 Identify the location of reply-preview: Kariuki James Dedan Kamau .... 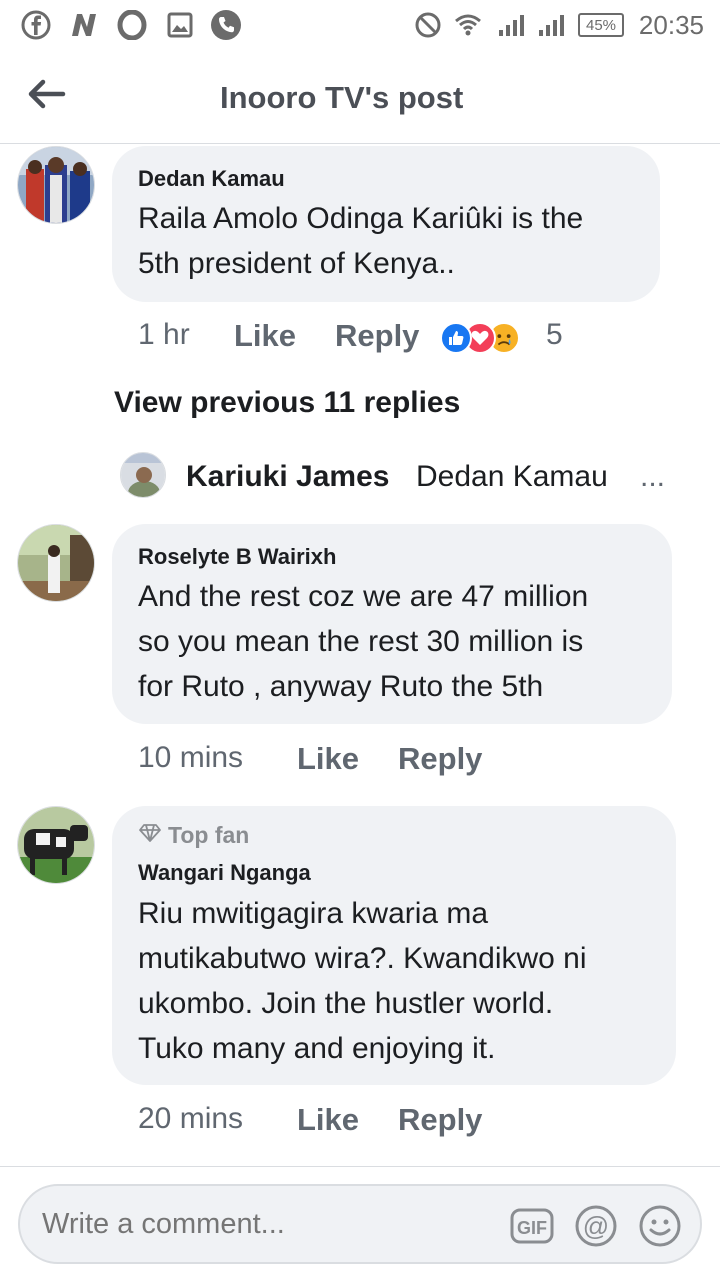
(410, 477).